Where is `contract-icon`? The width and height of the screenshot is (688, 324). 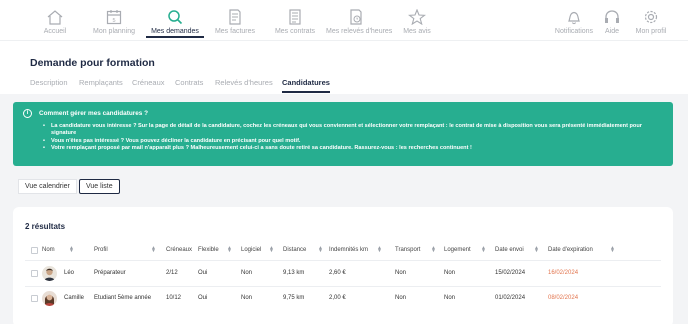 contract-icon is located at coordinates (295, 17).